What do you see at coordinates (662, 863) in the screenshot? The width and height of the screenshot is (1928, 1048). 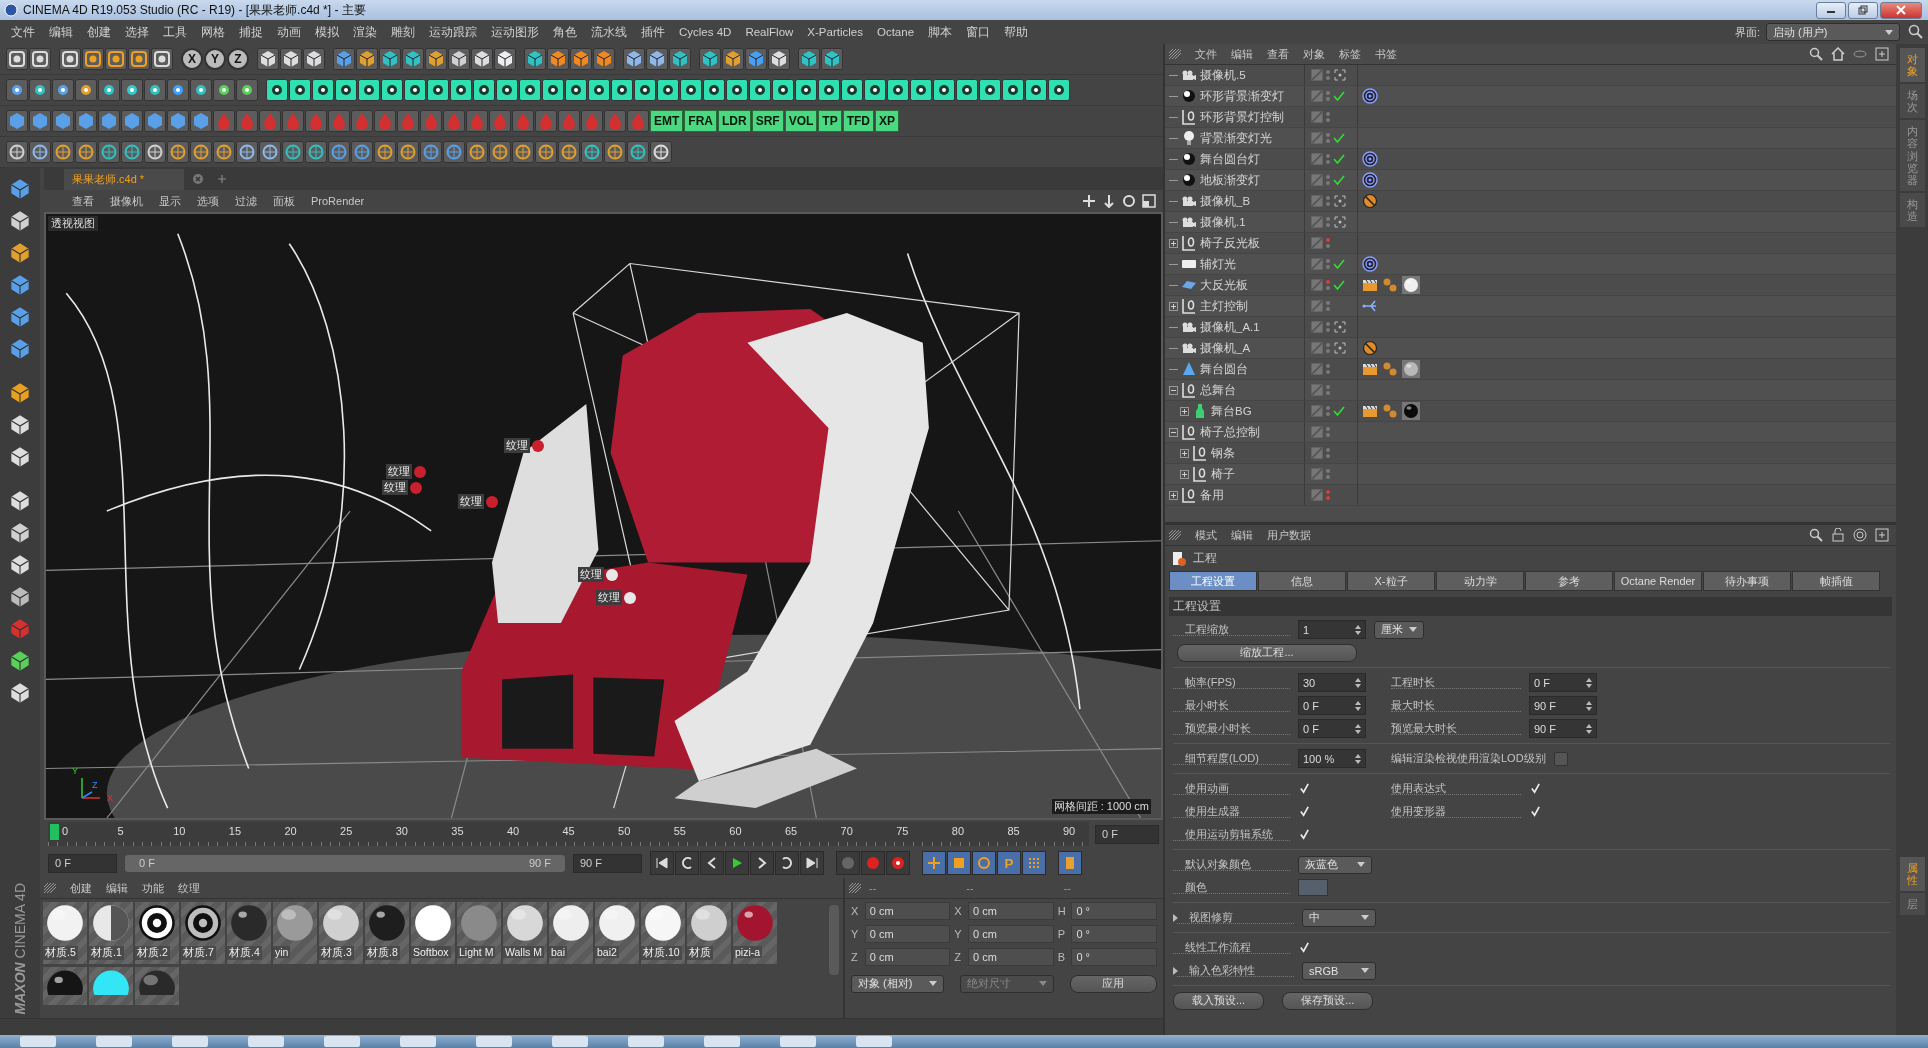 I see `go-to-start-button` at bounding box center [662, 863].